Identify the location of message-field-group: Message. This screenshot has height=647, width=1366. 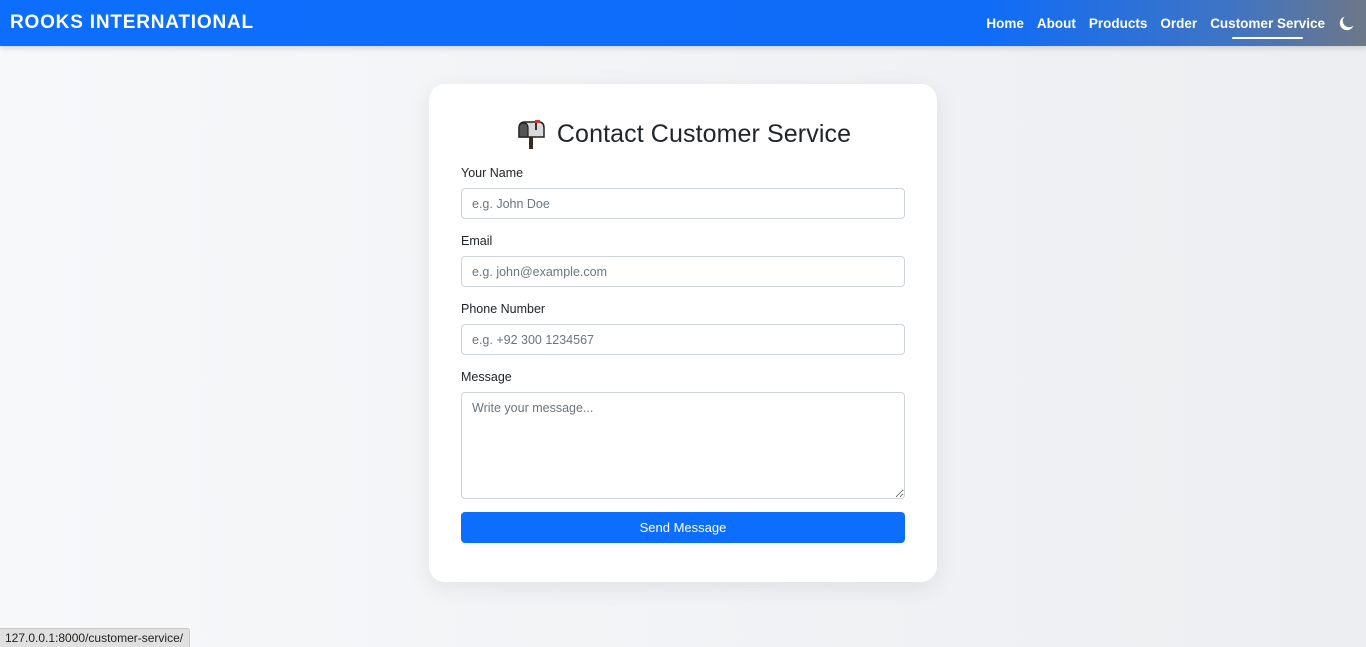
(683, 434).